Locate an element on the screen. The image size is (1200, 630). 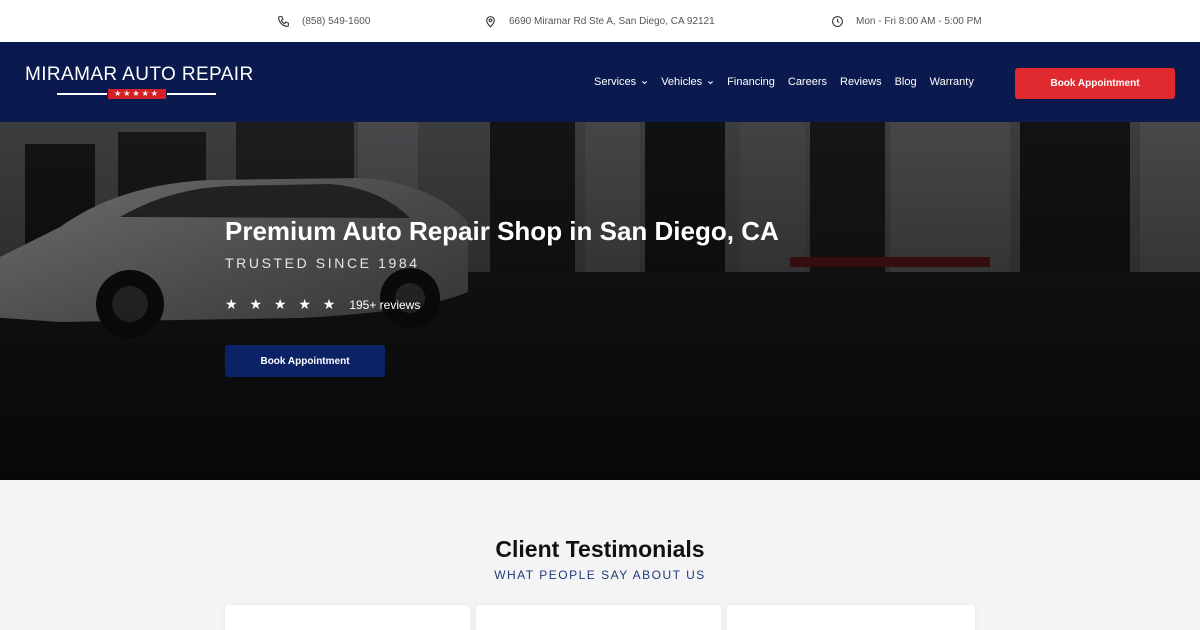
hours-info: Mon - Fri 8:00 AM - 5:00 PM is located at coordinates (906, 21).